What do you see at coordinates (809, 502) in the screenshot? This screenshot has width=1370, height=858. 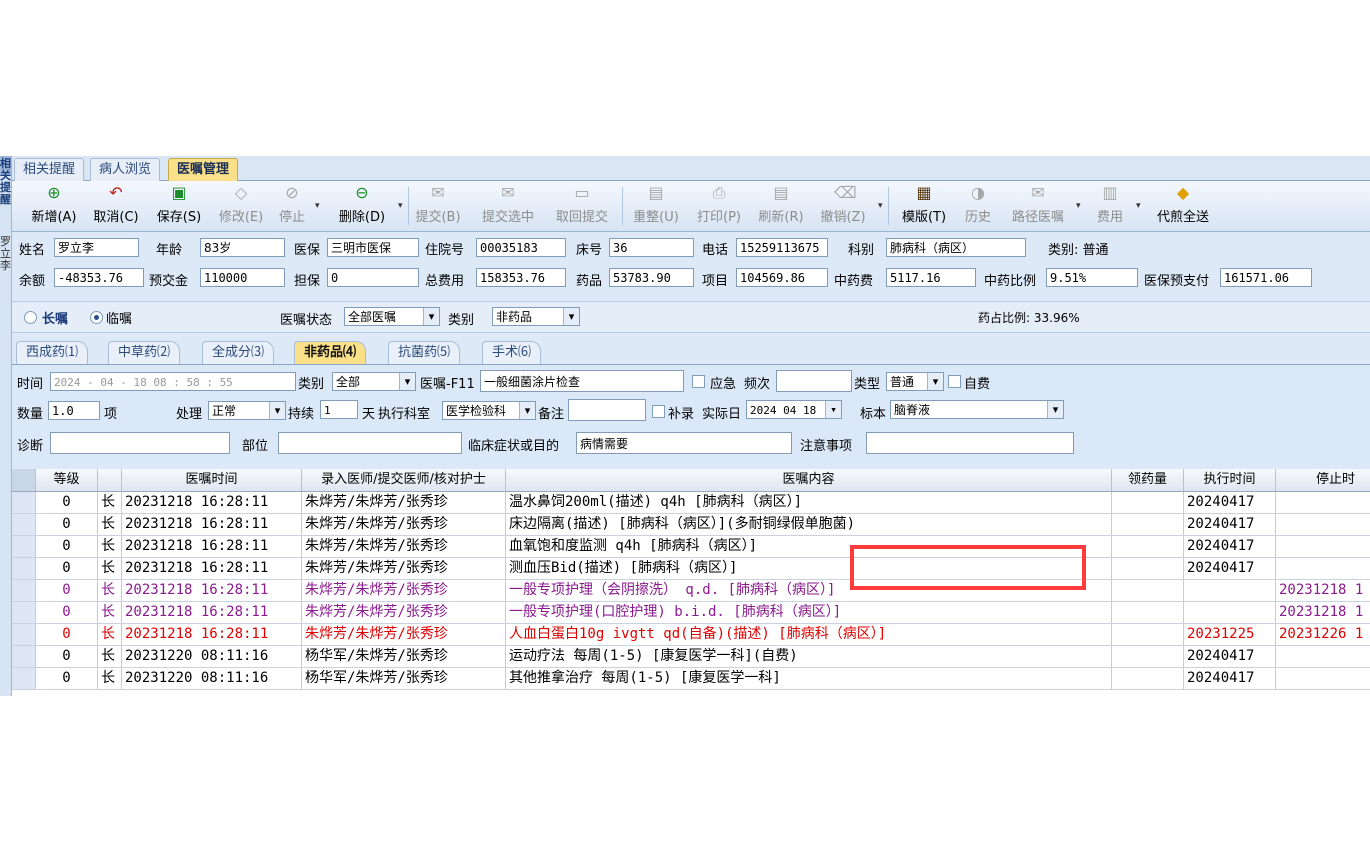 I see `cell-content: 温水鼻饲200ml(描述) q4h [肺病科（病区）]` at bounding box center [809, 502].